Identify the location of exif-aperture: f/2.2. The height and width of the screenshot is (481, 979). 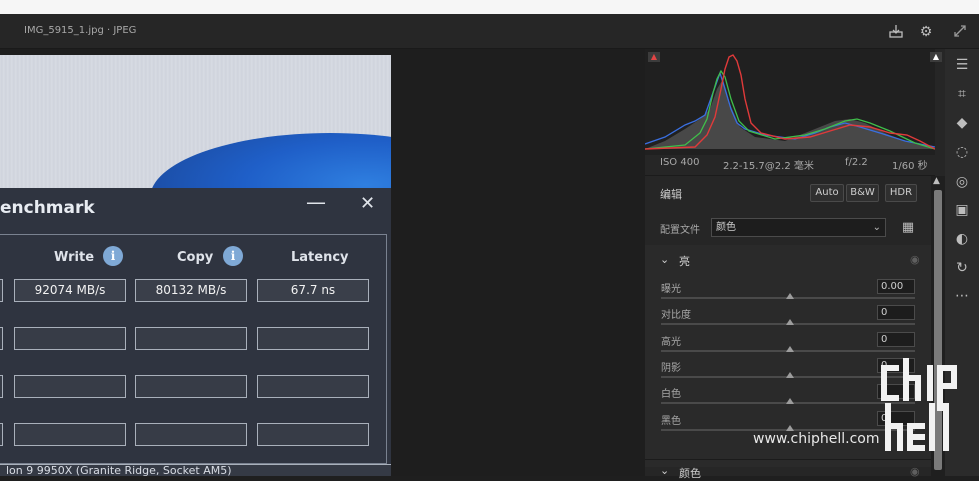
(856, 162).